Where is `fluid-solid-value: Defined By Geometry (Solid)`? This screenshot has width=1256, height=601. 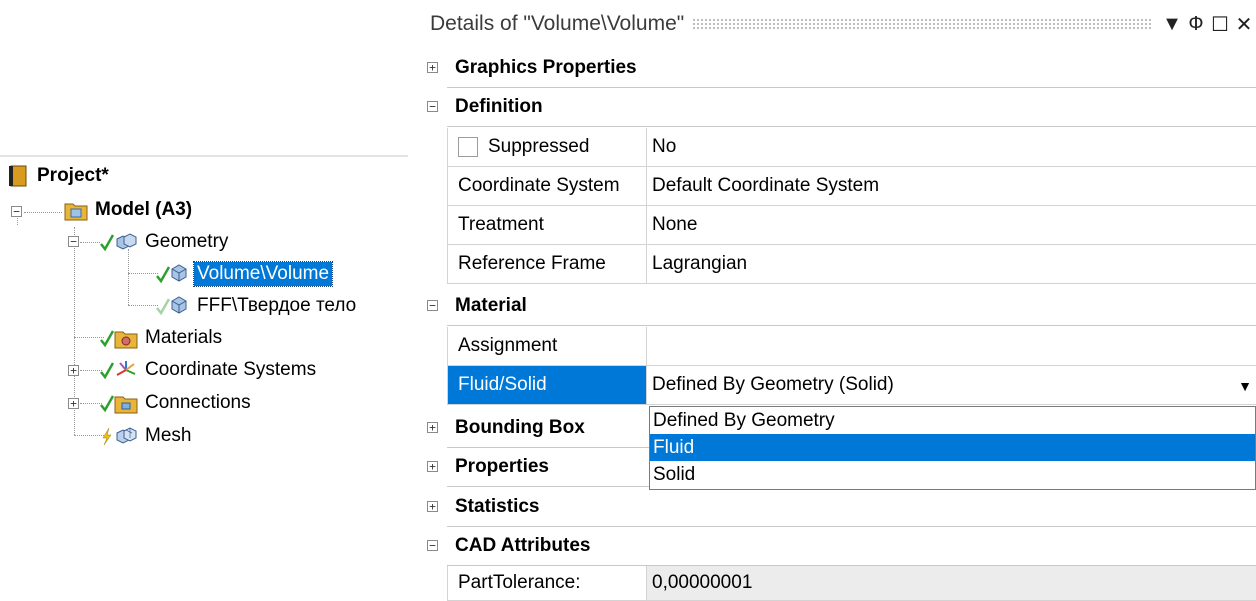 fluid-solid-value: Defined By Geometry (Solid) is located at coordinates (773, 384).